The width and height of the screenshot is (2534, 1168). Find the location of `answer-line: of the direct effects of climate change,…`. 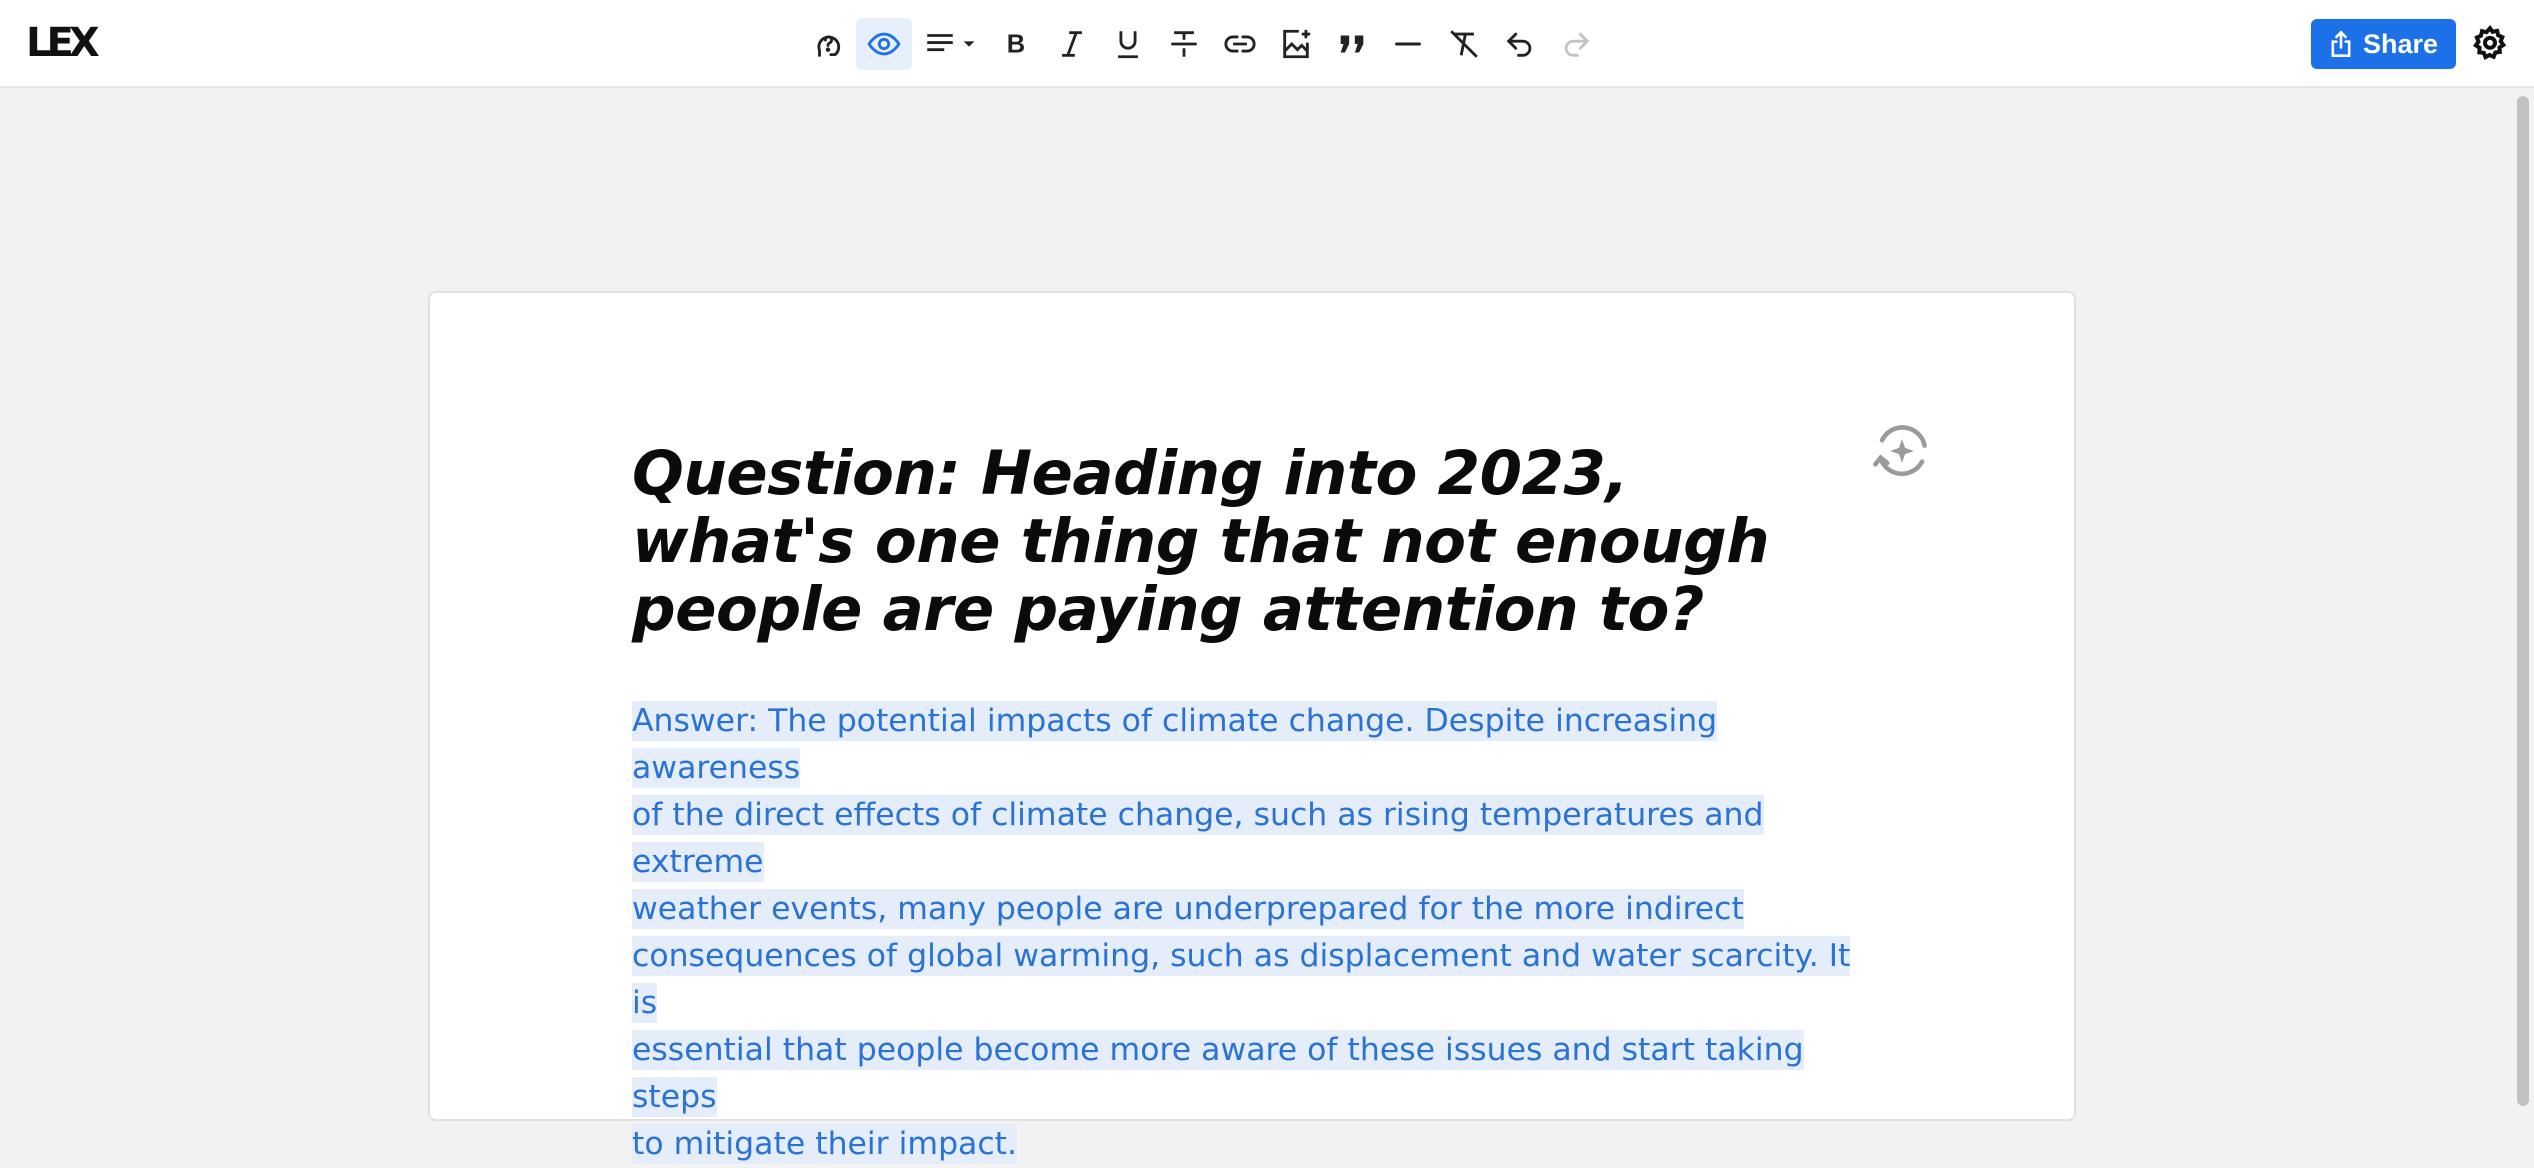

answer-line: of the direct effects of climate change,… is located at coordinates (1198, 838).